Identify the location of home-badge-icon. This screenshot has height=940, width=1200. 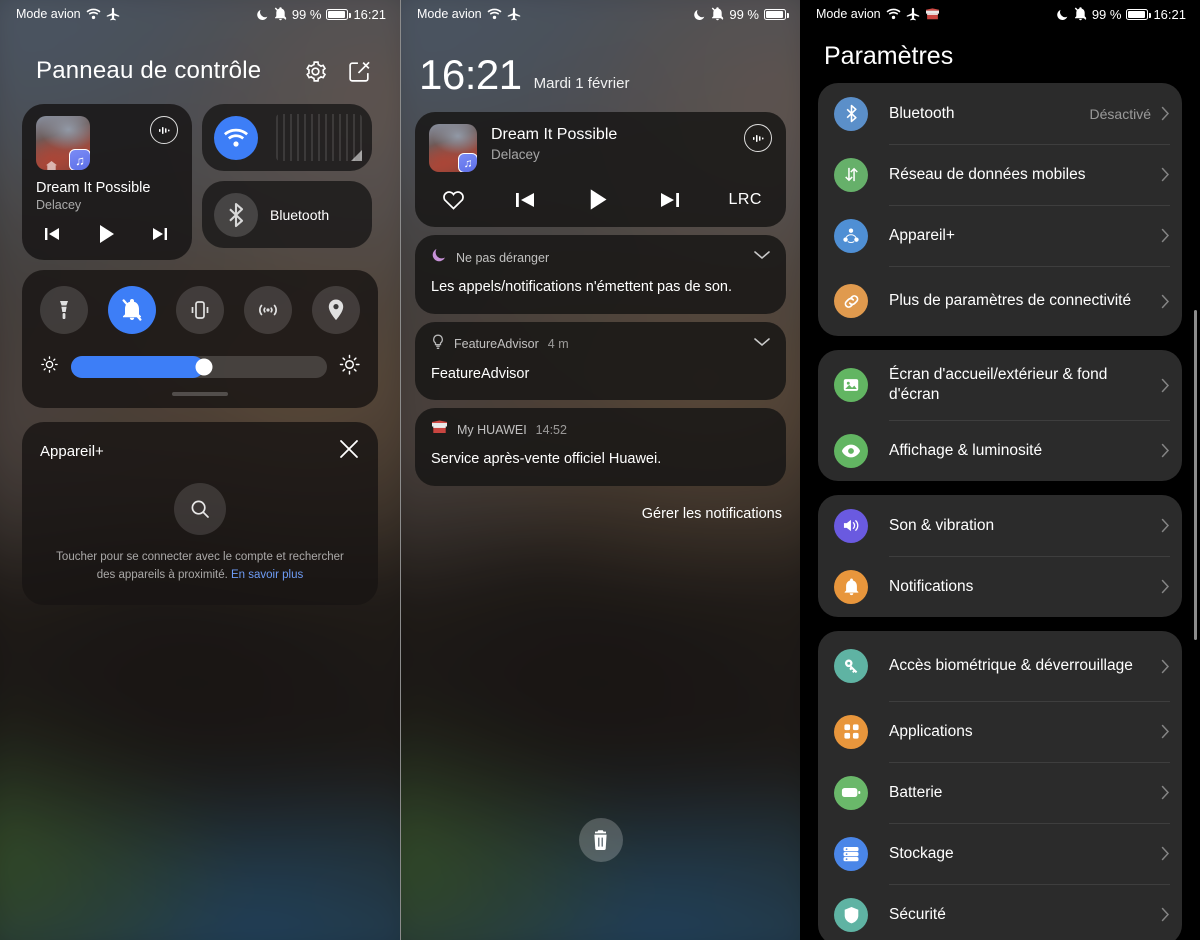
(51, 164).